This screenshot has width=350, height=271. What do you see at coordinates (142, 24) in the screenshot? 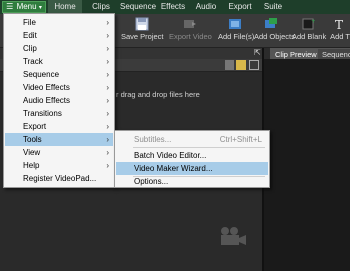
I see `floppy-disk-icon` at bounding box center [142, 24].